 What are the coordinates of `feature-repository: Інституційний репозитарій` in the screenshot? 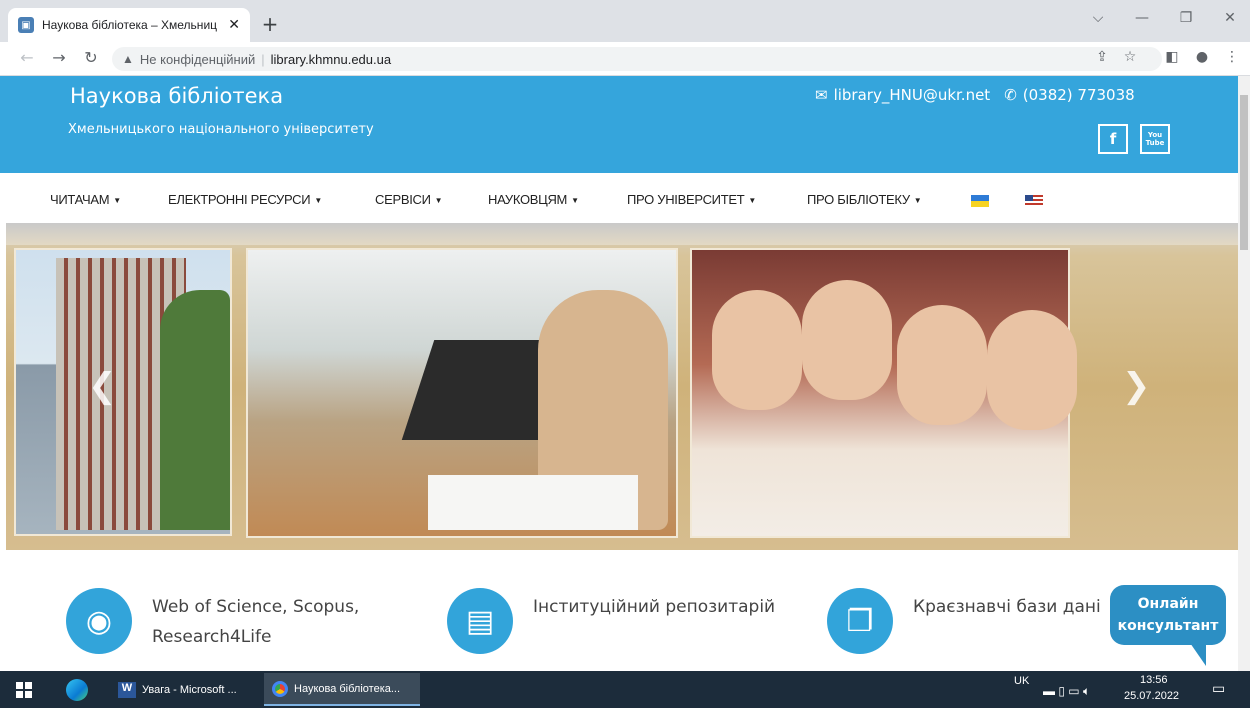 It's located at (654, 607).